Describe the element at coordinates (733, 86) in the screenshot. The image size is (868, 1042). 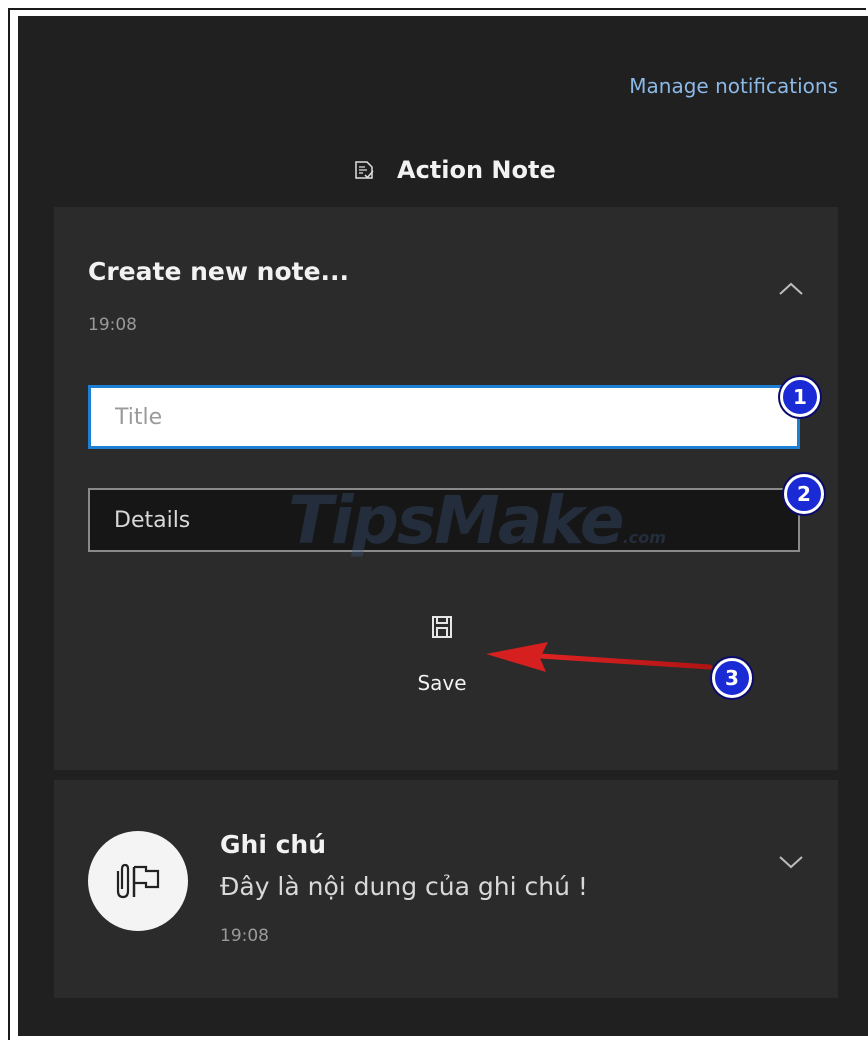
I see `manage-notifications-link: Manage notifications` at that location.